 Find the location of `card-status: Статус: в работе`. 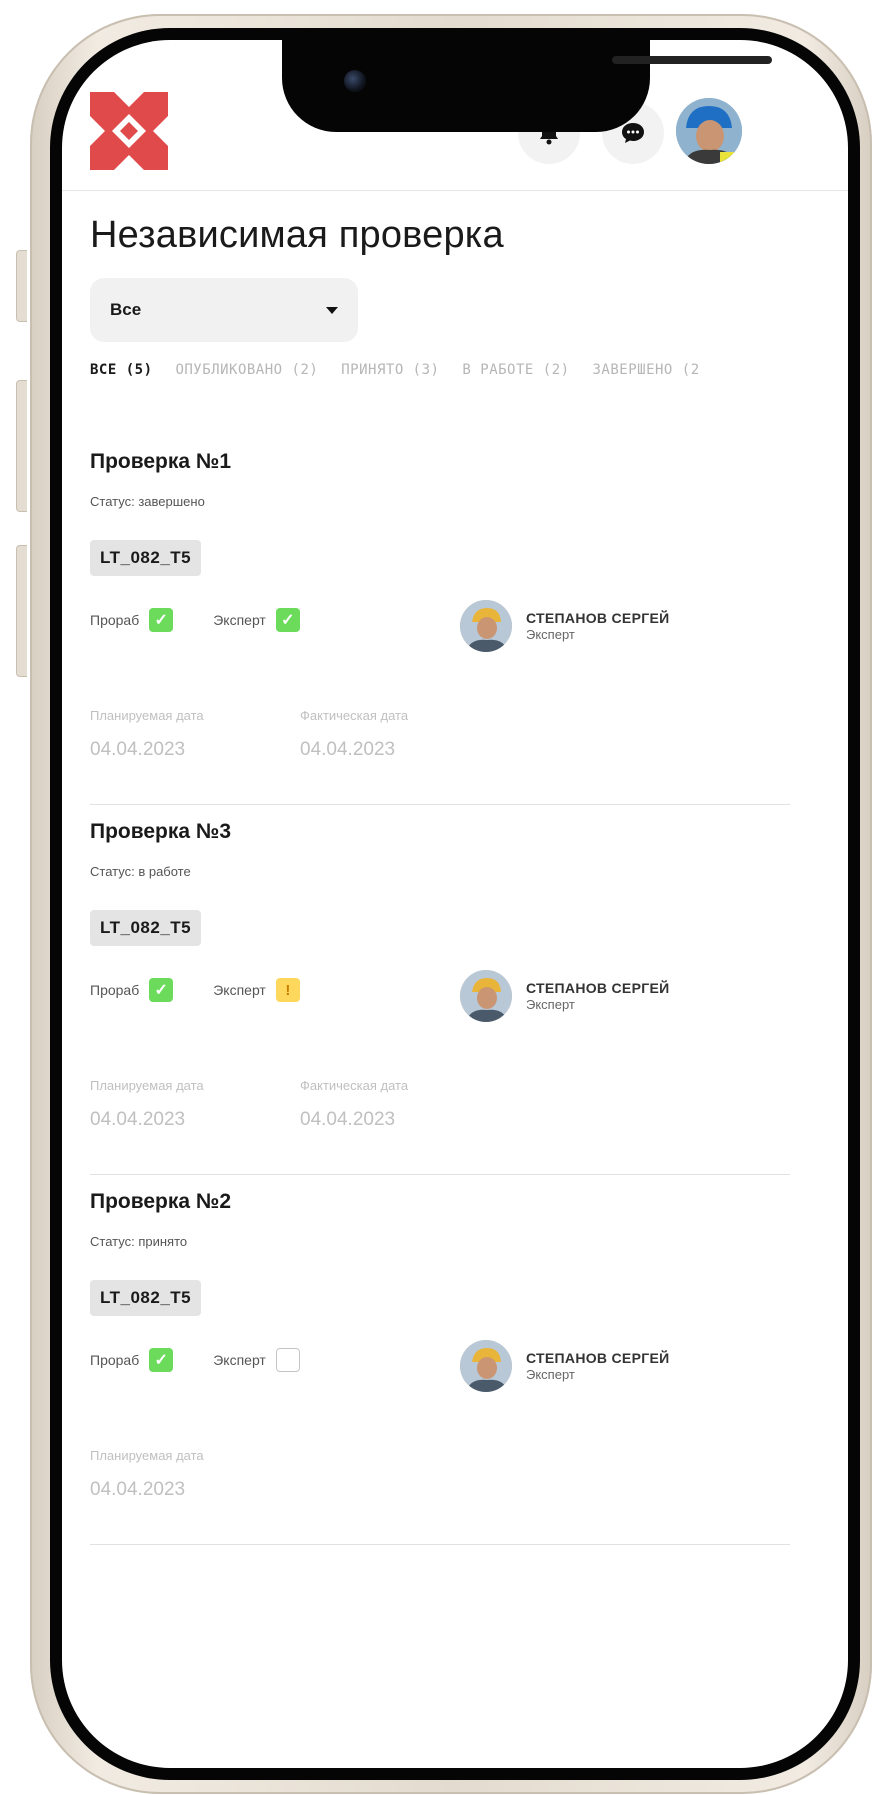

card-status: Статус: в работе is located at coordinates (140, 871).